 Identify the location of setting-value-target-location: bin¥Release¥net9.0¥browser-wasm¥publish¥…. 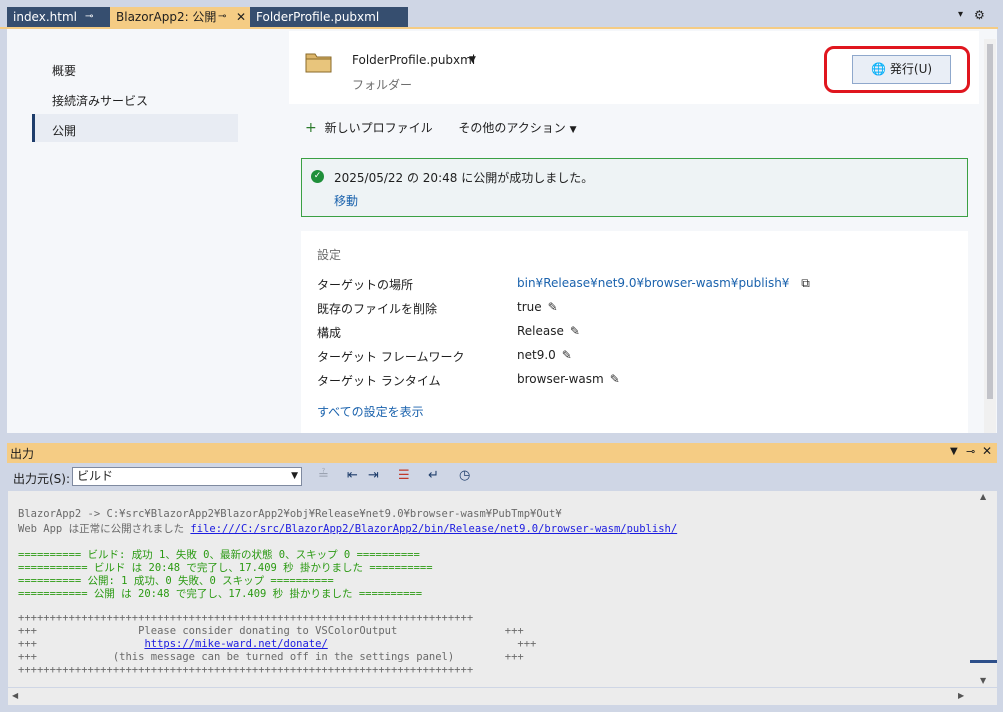
(663, 283).